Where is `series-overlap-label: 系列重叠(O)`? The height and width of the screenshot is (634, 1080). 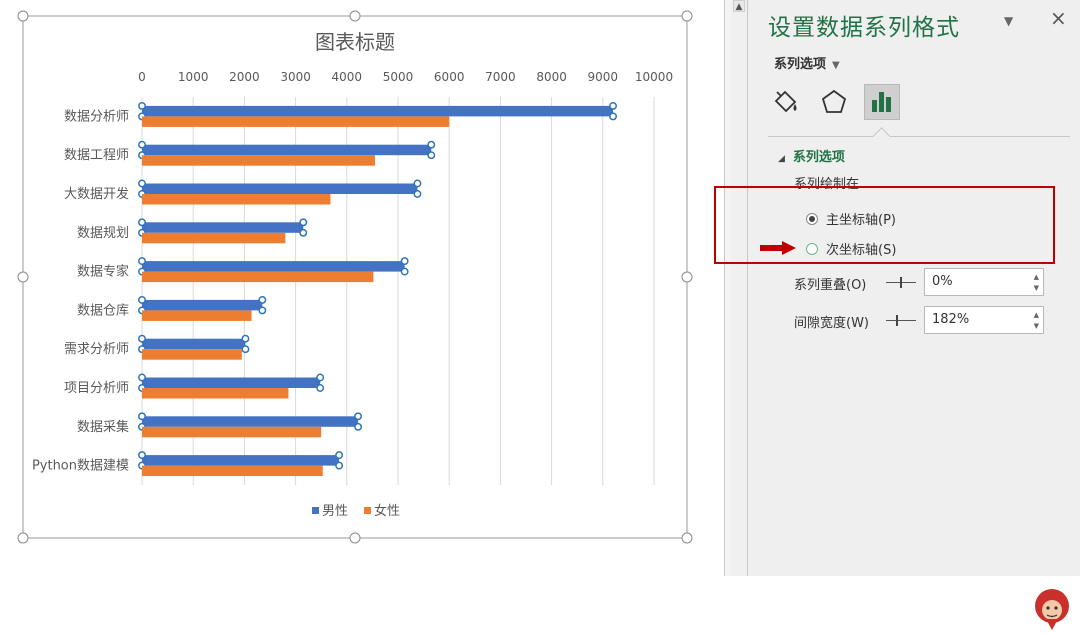 series-overlap-label: 系列重叠(O) is located at coordinates (830, 285).